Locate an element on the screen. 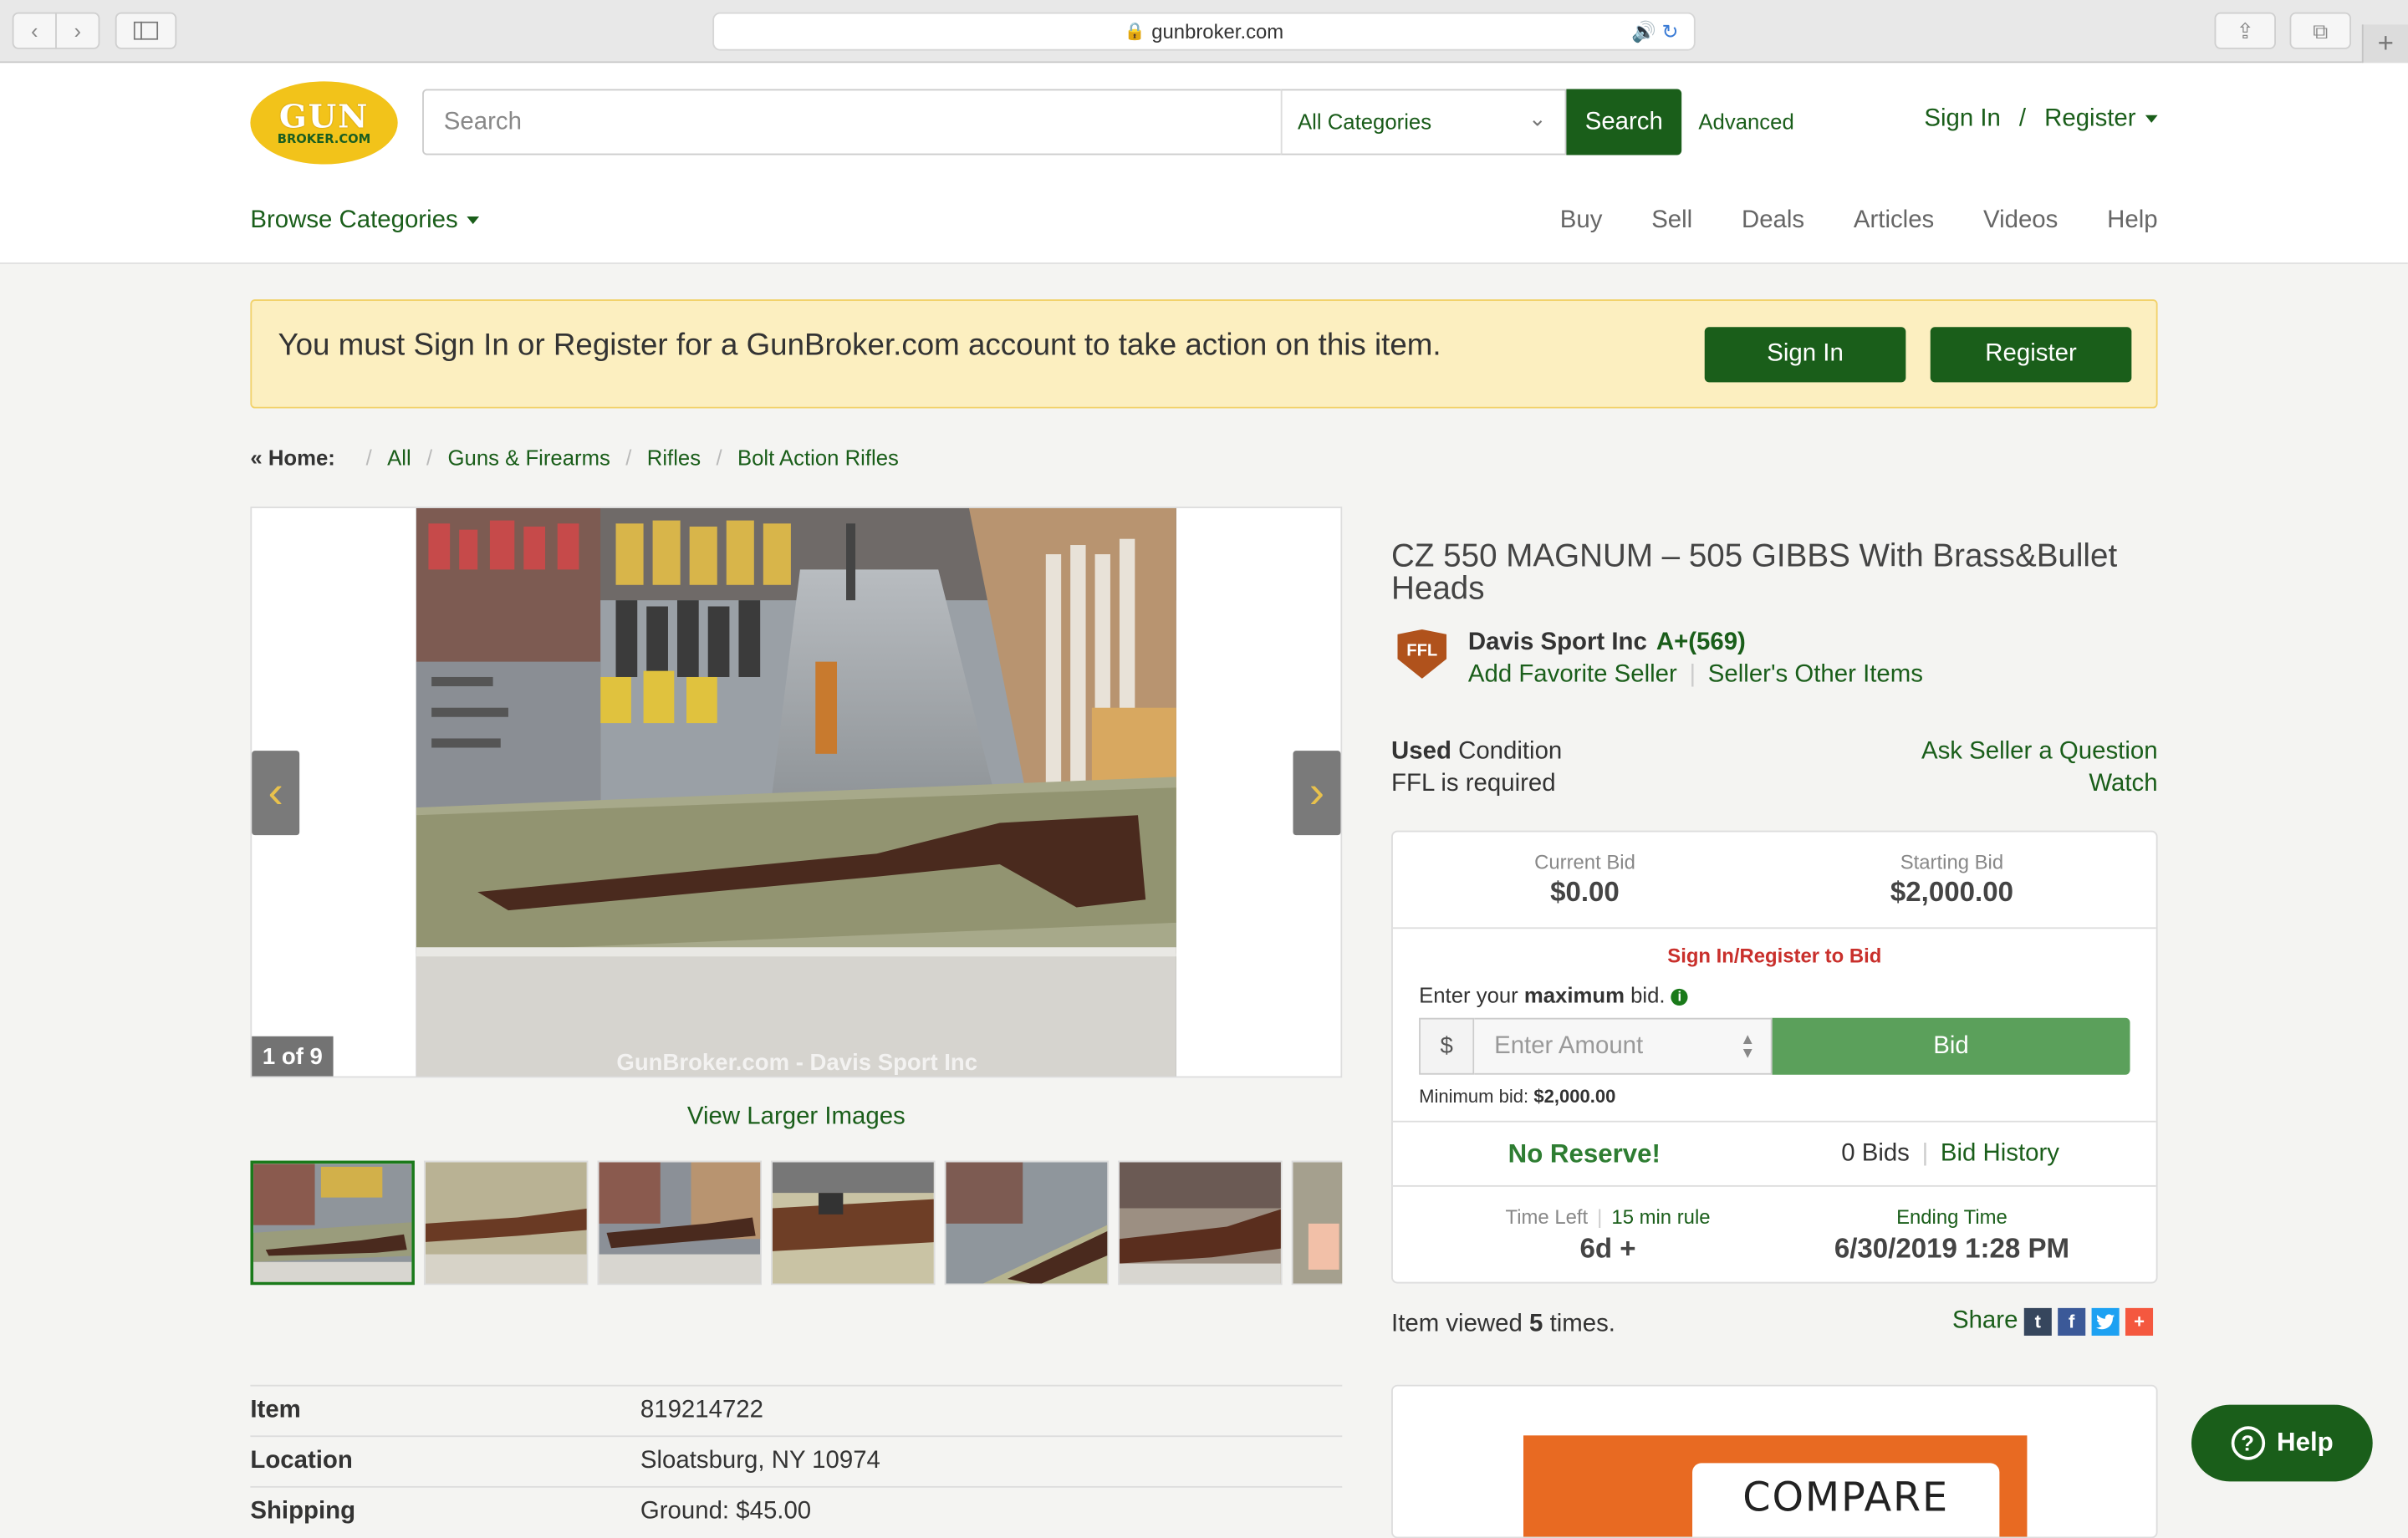  starting-bid: Starting Bid $2,000.00 is located at coordinates (1951, 880).